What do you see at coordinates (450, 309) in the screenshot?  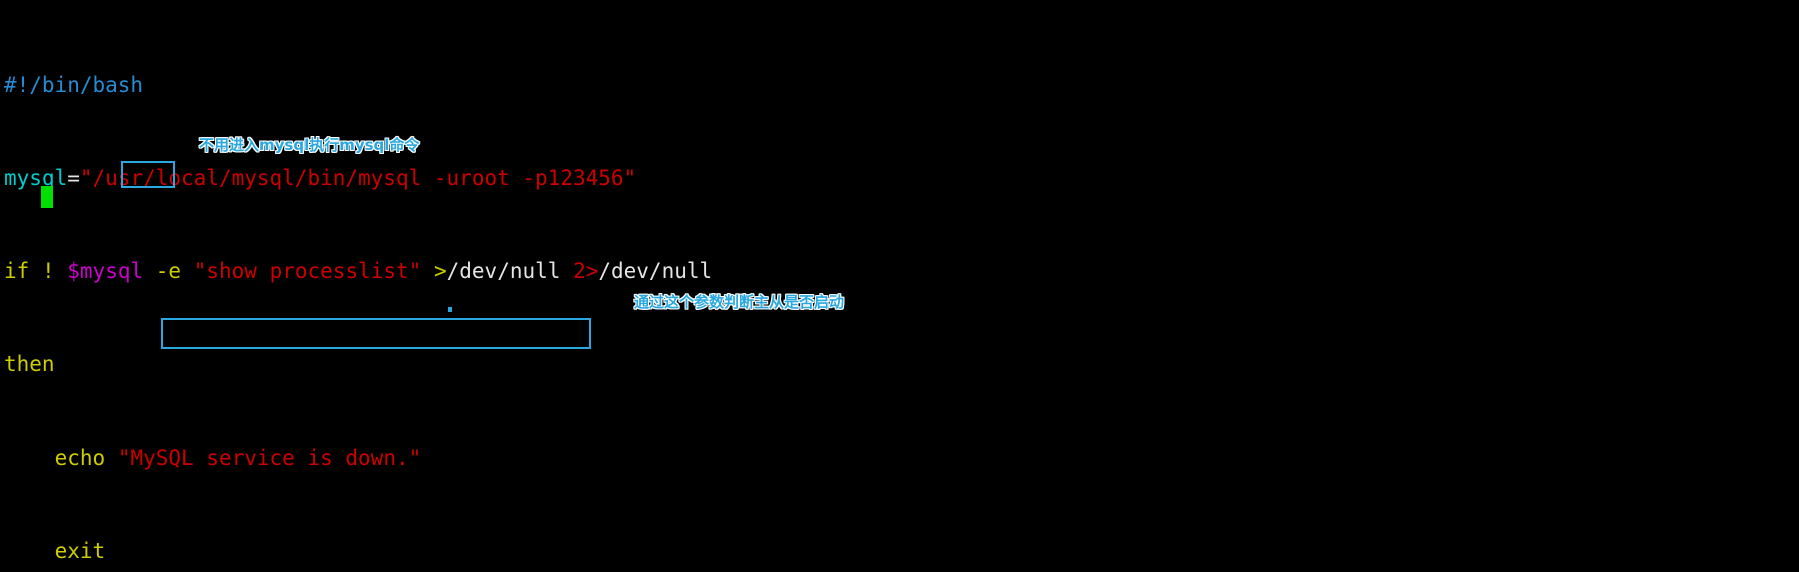 I see `annotation-dot-marker` at bounding box center [450, 309].